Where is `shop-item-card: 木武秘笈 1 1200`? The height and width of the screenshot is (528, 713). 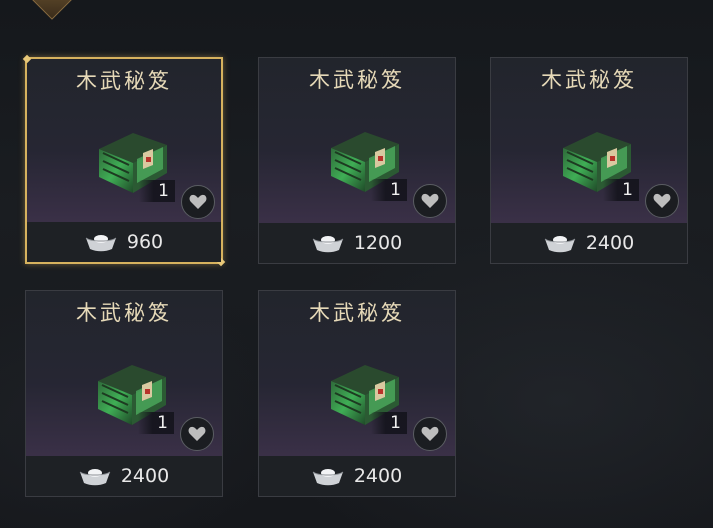
shop-item-card: 木武秘笈 1 1200 is located at coordinates (357, 160).